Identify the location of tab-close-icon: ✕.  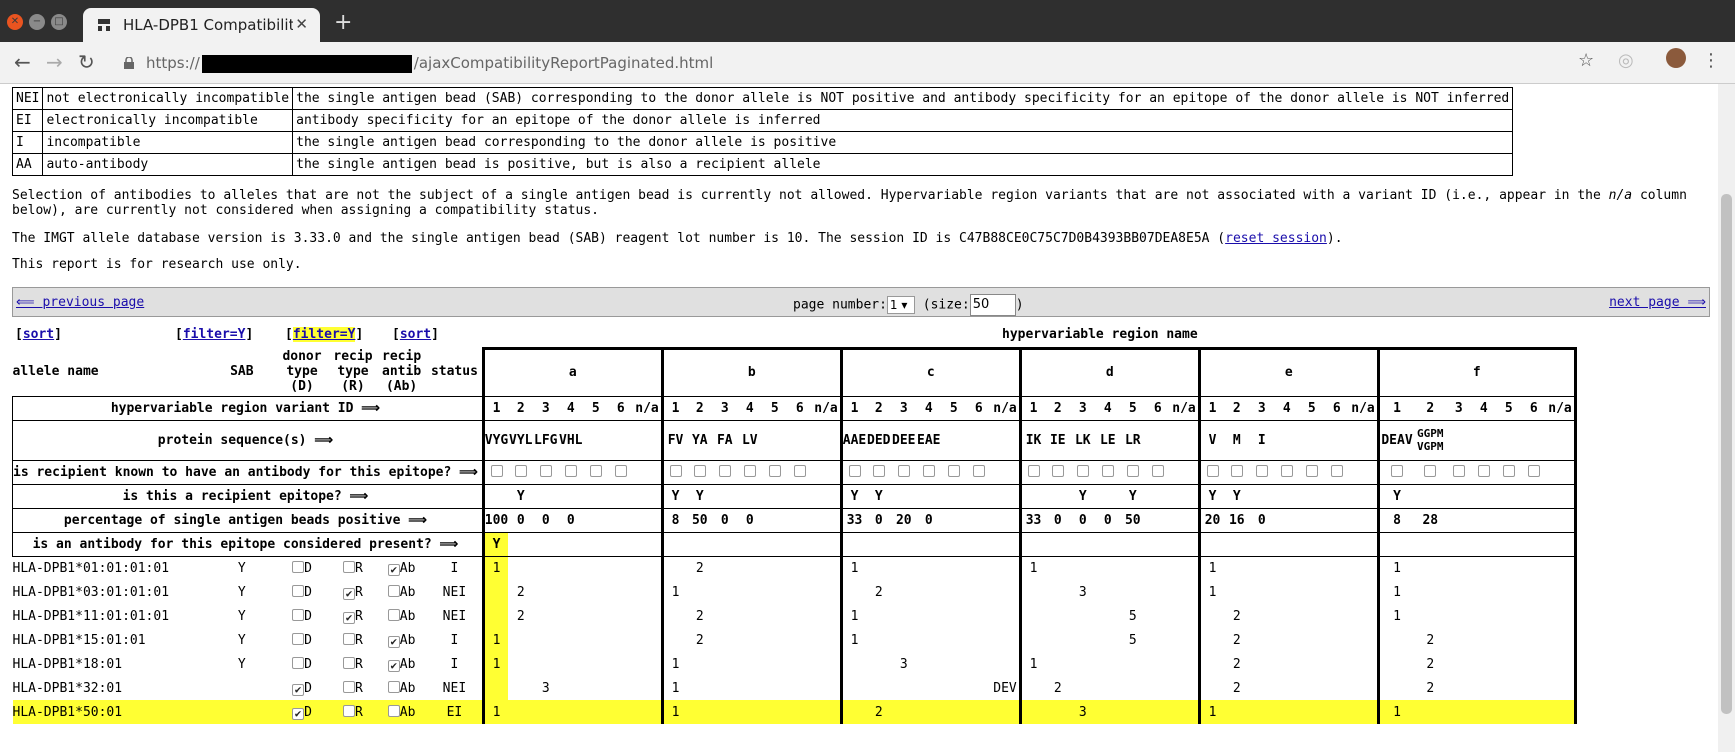
(301, 24).